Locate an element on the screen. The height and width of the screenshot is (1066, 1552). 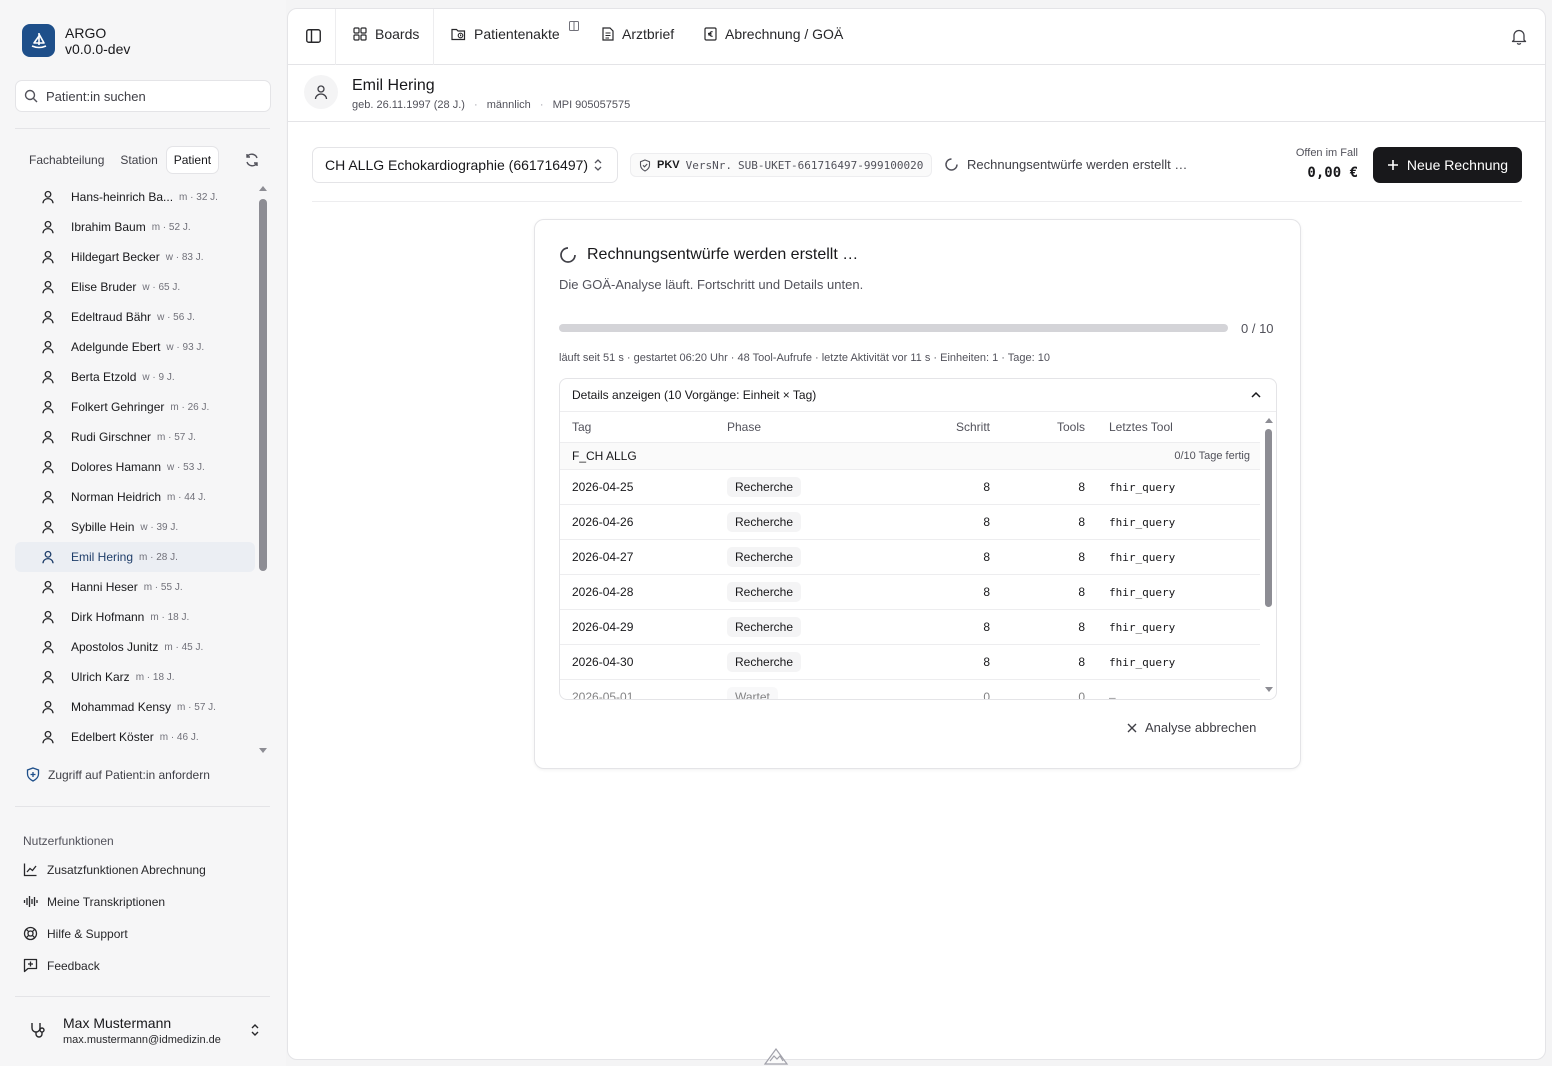
table-row: 2026-04-29 Recherche 8 8 fhir_query is located at coordinates (910, 627).